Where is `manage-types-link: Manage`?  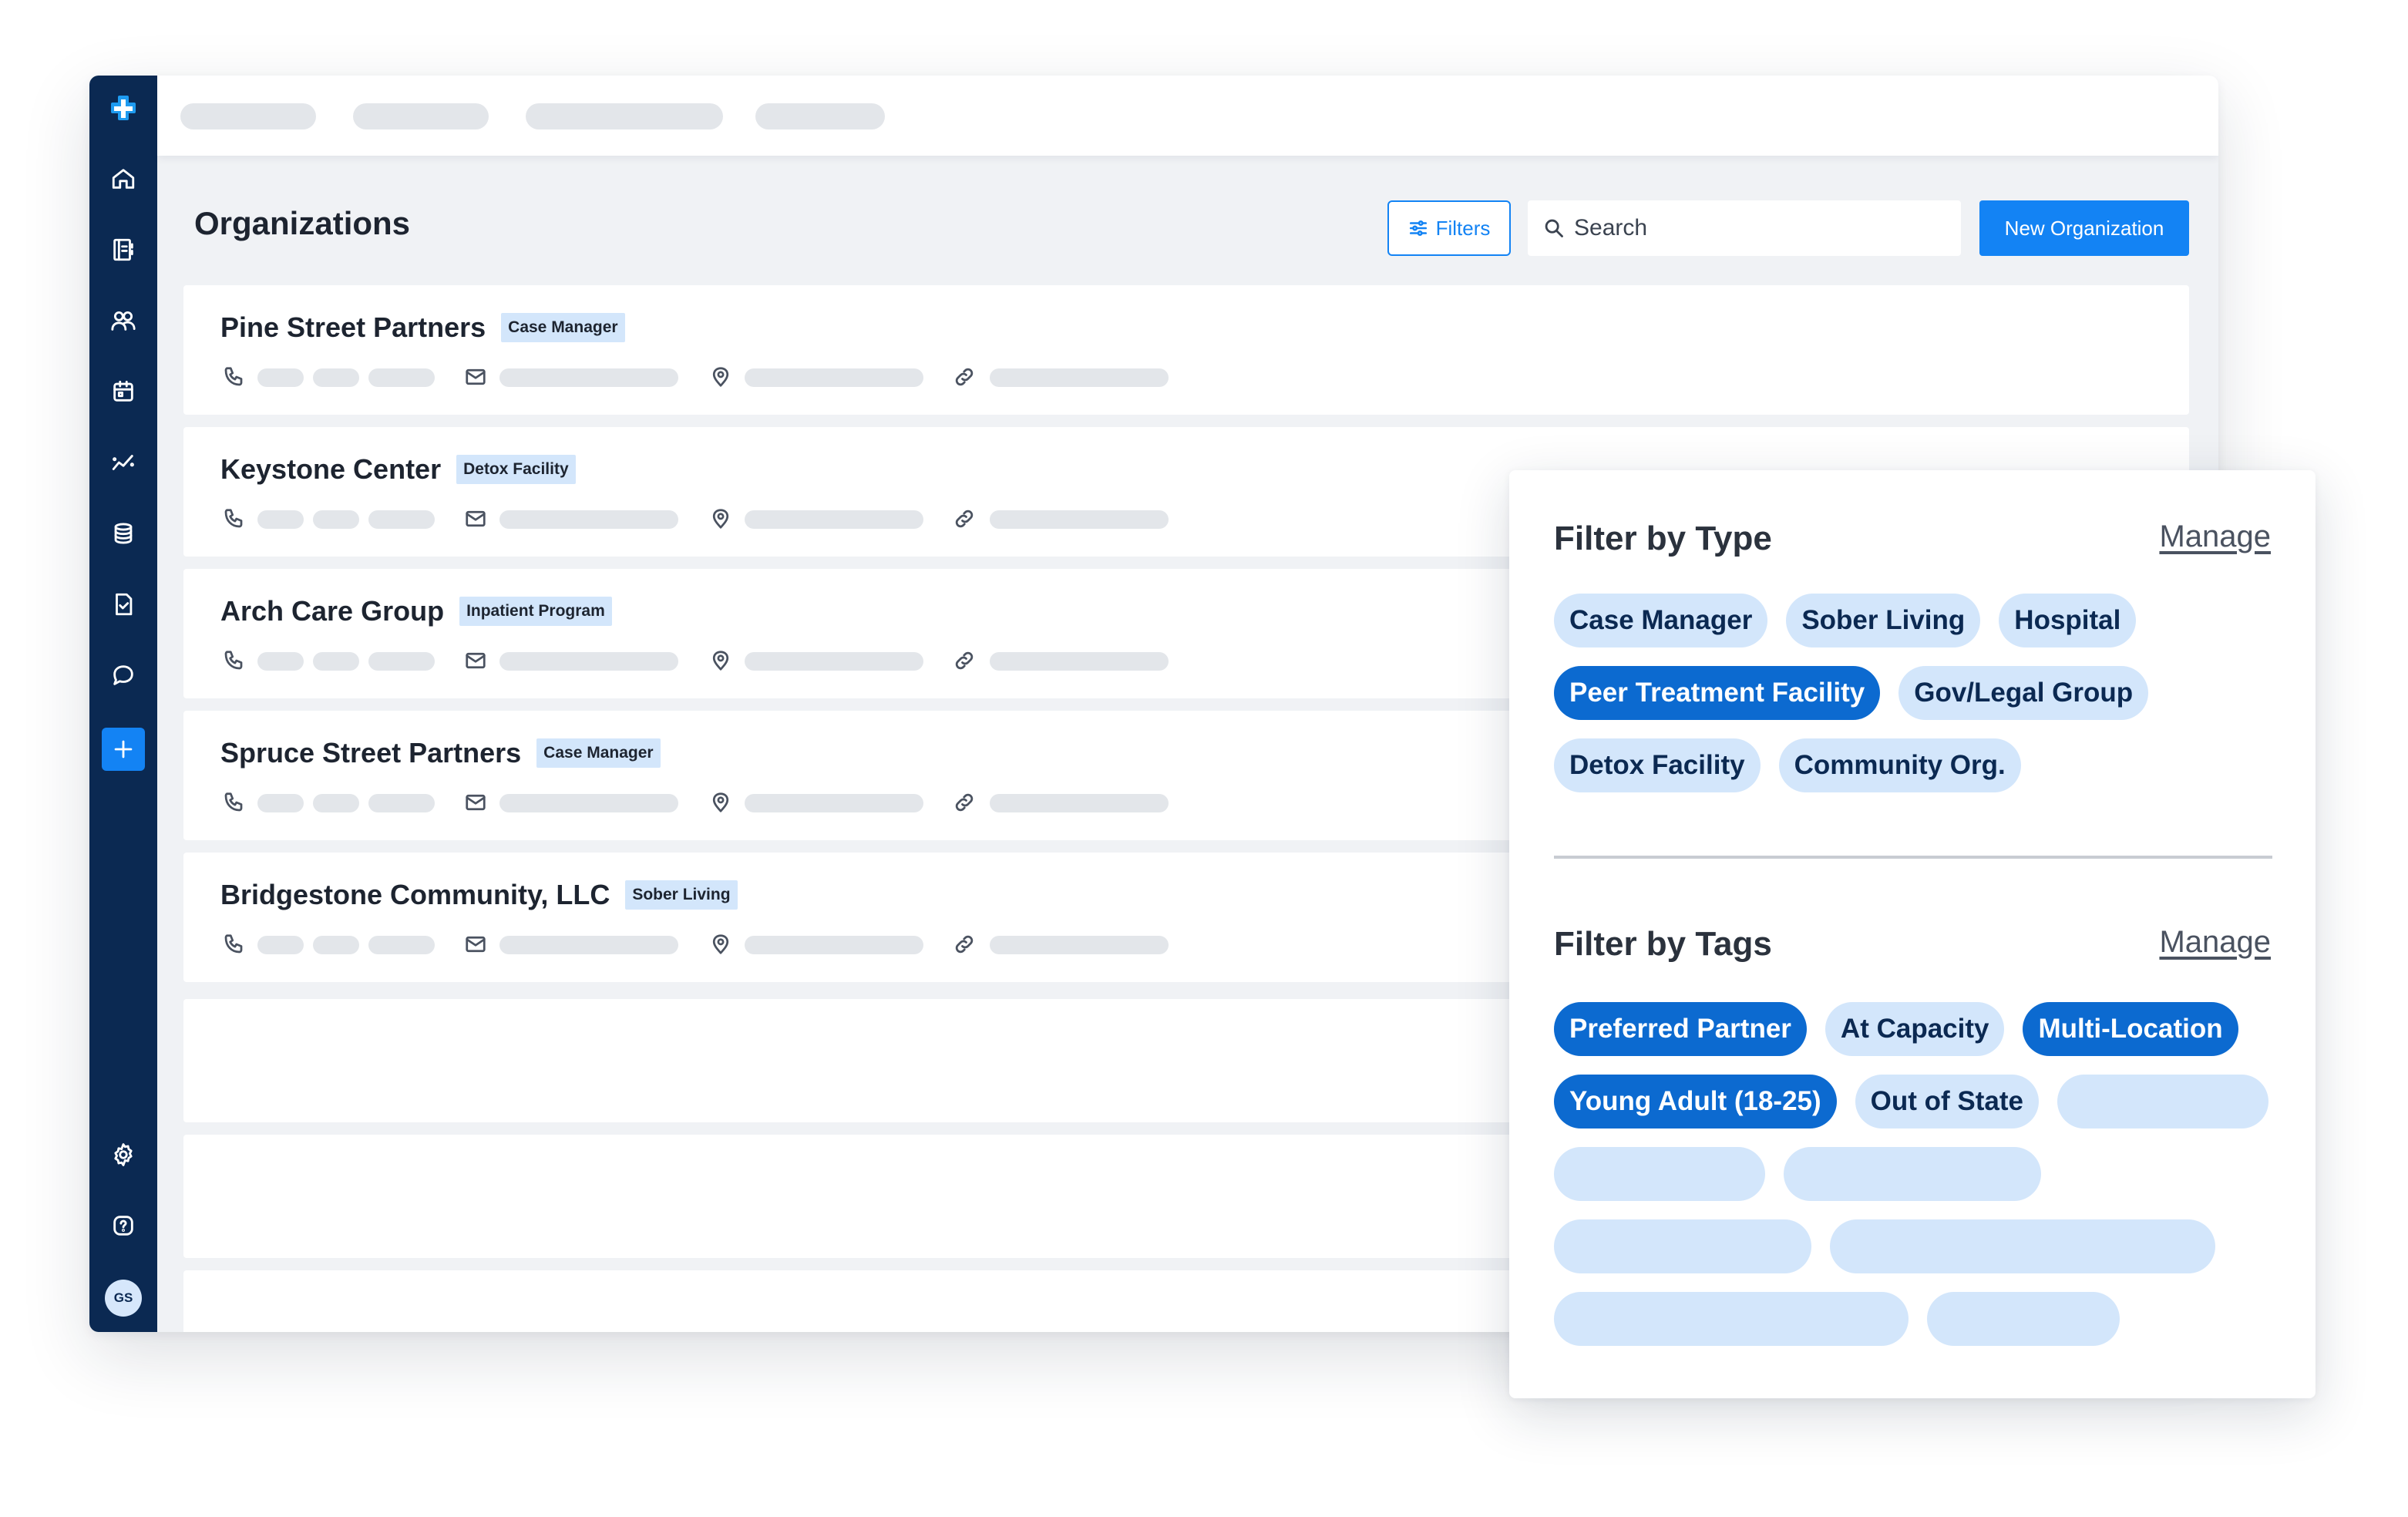 manage-types-link: Manage is located at coordinates (2215, 537).